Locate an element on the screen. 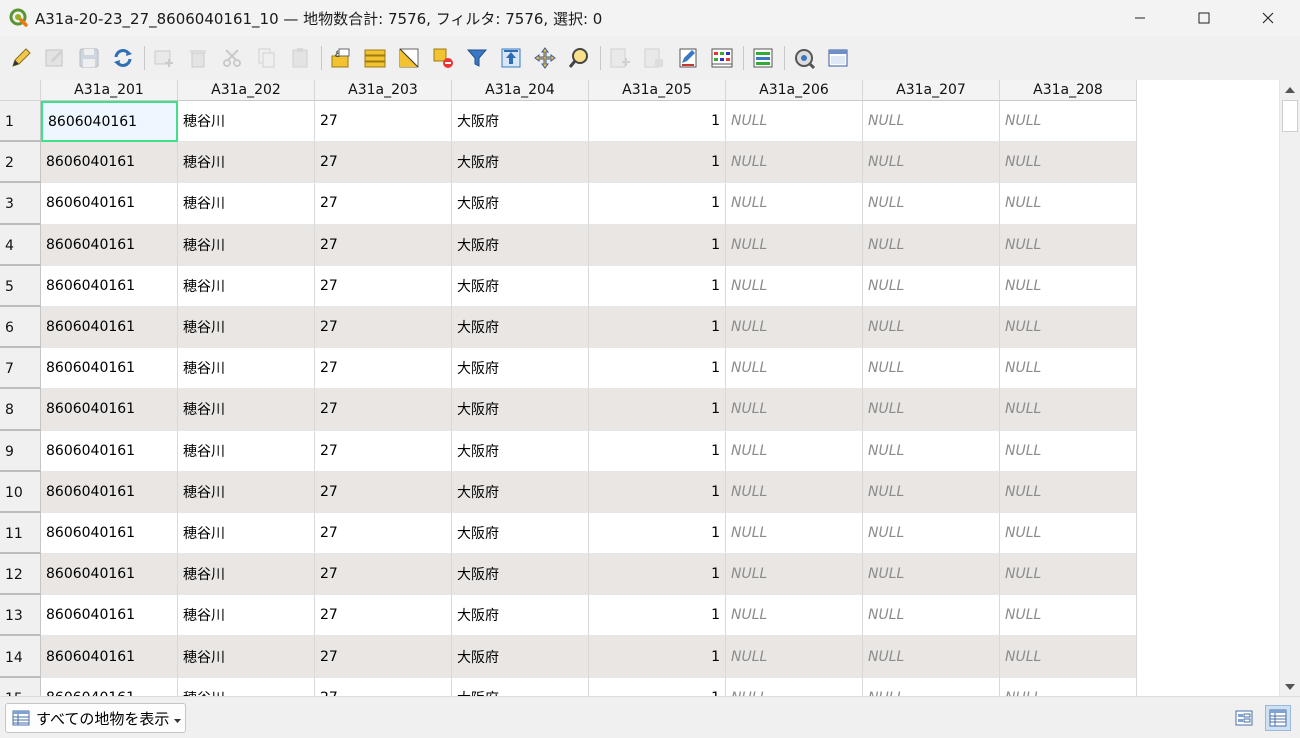 This screenshot has height=738, width=1300. vertical-scrollbar is located at coordinates (1289, 388).